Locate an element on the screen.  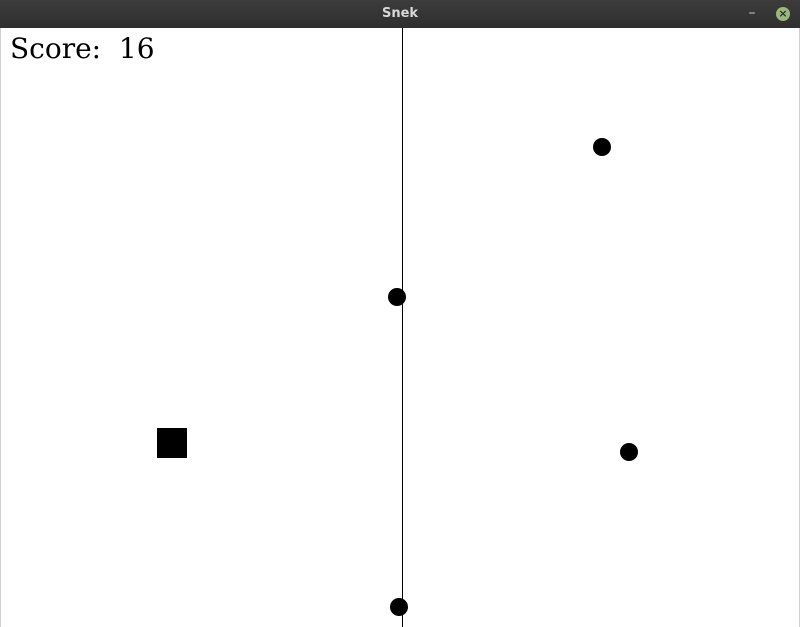
window-title: Snek is located at coordinates (400, 13).